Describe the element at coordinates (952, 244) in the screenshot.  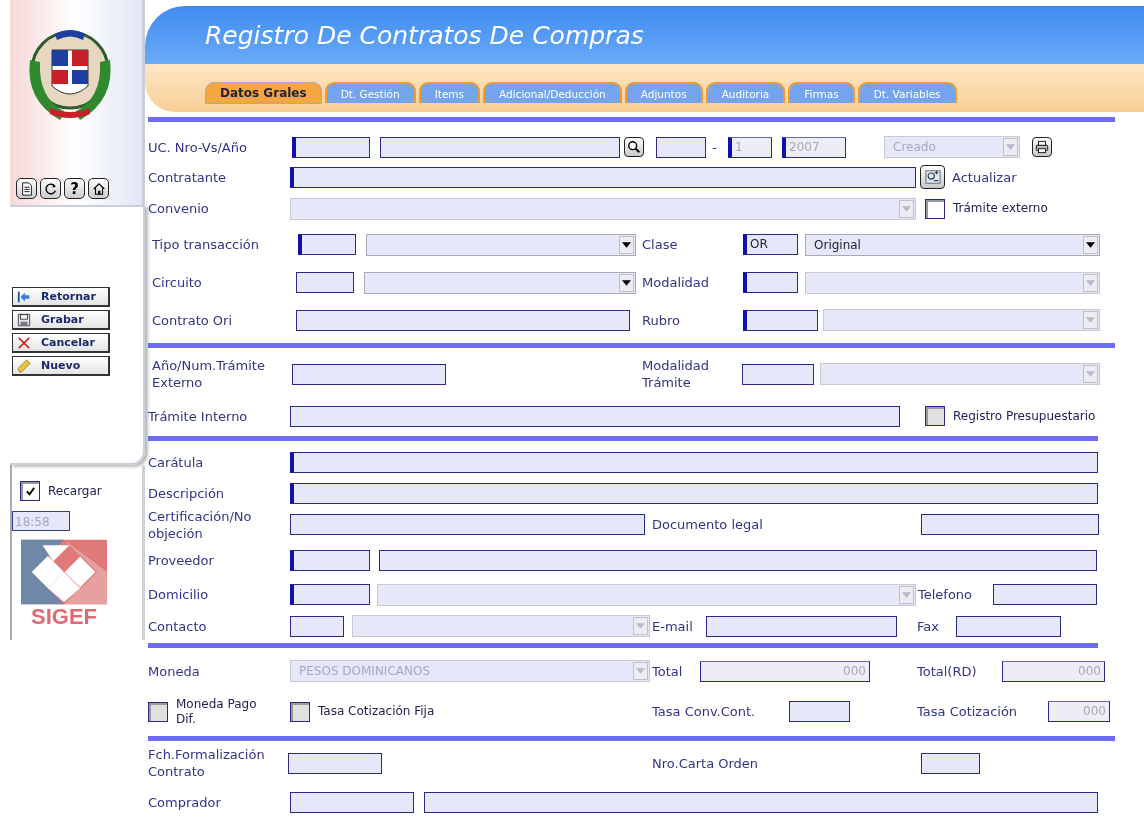
I see `dropdown: Original` at that location.